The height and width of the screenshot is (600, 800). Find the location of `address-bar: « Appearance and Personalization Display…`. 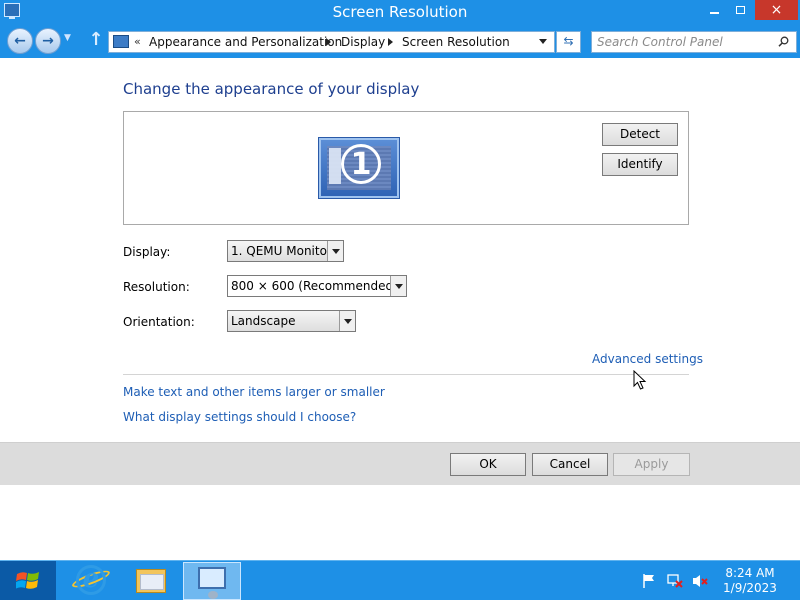

address-bar: « Appearance and Personalization Display… is located at coordinates (331, 42).